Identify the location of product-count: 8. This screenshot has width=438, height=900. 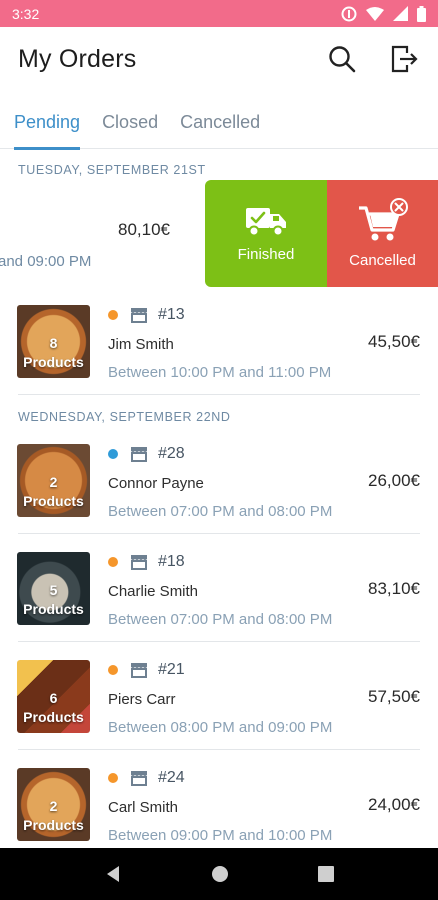
(53, 343).